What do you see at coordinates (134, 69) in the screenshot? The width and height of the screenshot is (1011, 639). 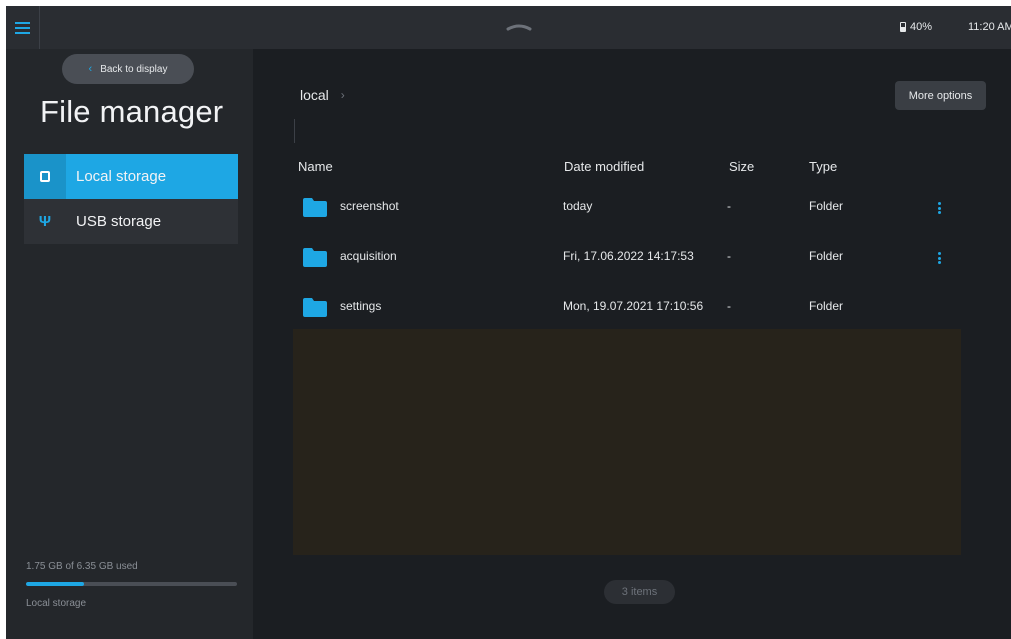 I see `back-to-display-label: Back to display` at bounding box center [134, 69].